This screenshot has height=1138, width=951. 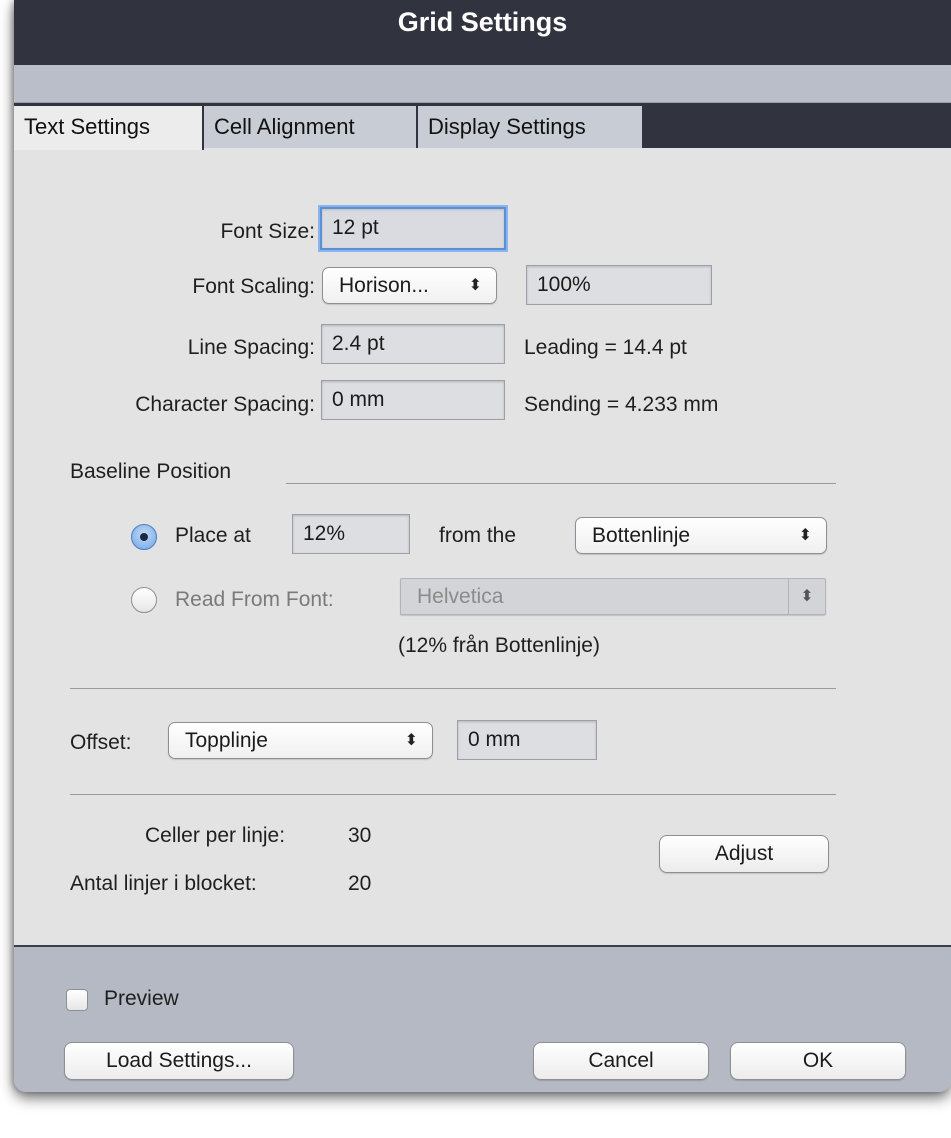 What do you see at coordinates (226, 740) in the screenshot?
I see `offset-reference-value: Topplinje` at bounding box center [226, 740].